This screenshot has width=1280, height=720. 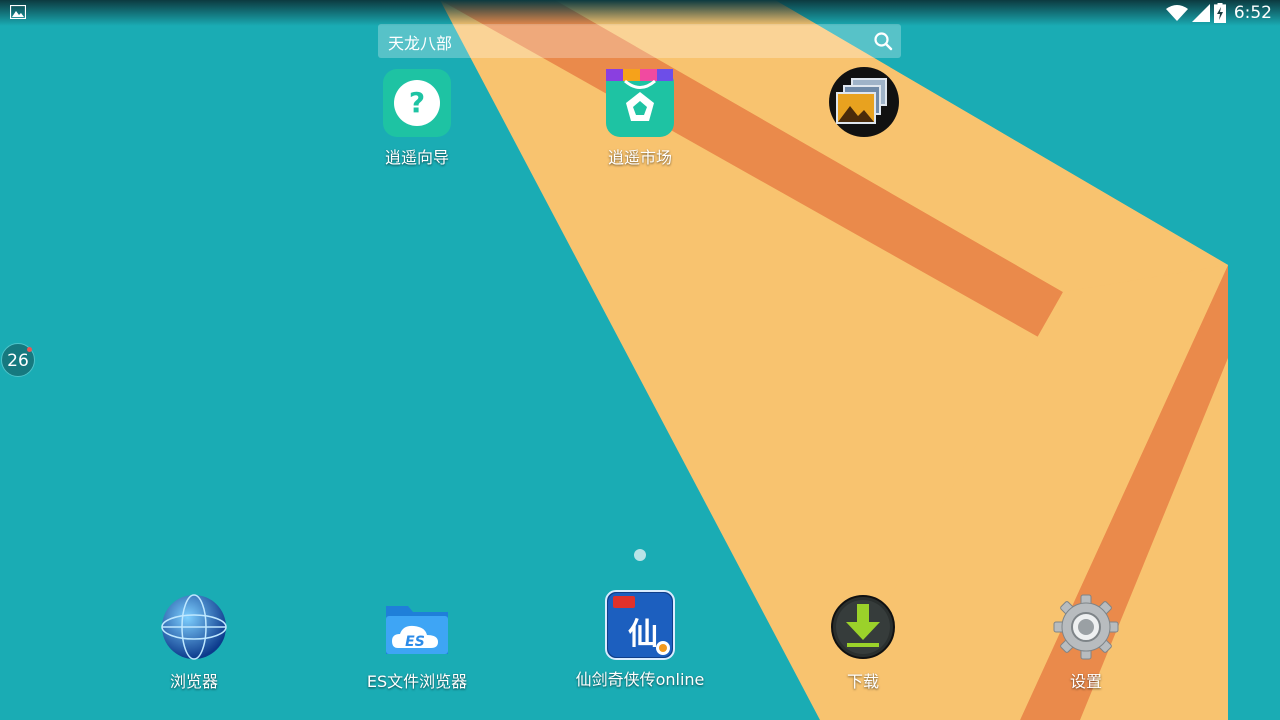 I want to click on dock-app-xianjian-online: 仙 仙剑奇侠传online, so click(x=640, y=640).